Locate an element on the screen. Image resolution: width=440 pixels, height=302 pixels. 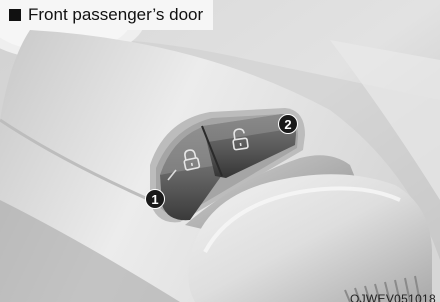
figure-caption: Front passenger’s door is located at coordinates (107, 15).